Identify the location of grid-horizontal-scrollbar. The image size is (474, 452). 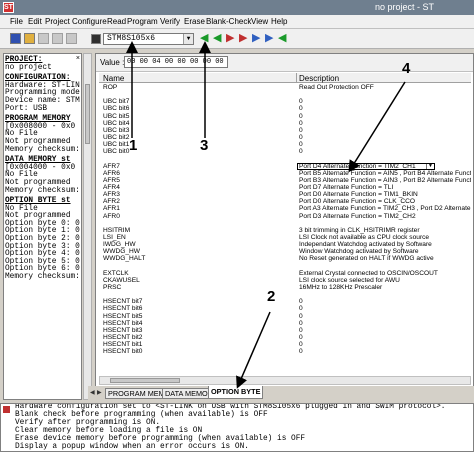
(285, 380).